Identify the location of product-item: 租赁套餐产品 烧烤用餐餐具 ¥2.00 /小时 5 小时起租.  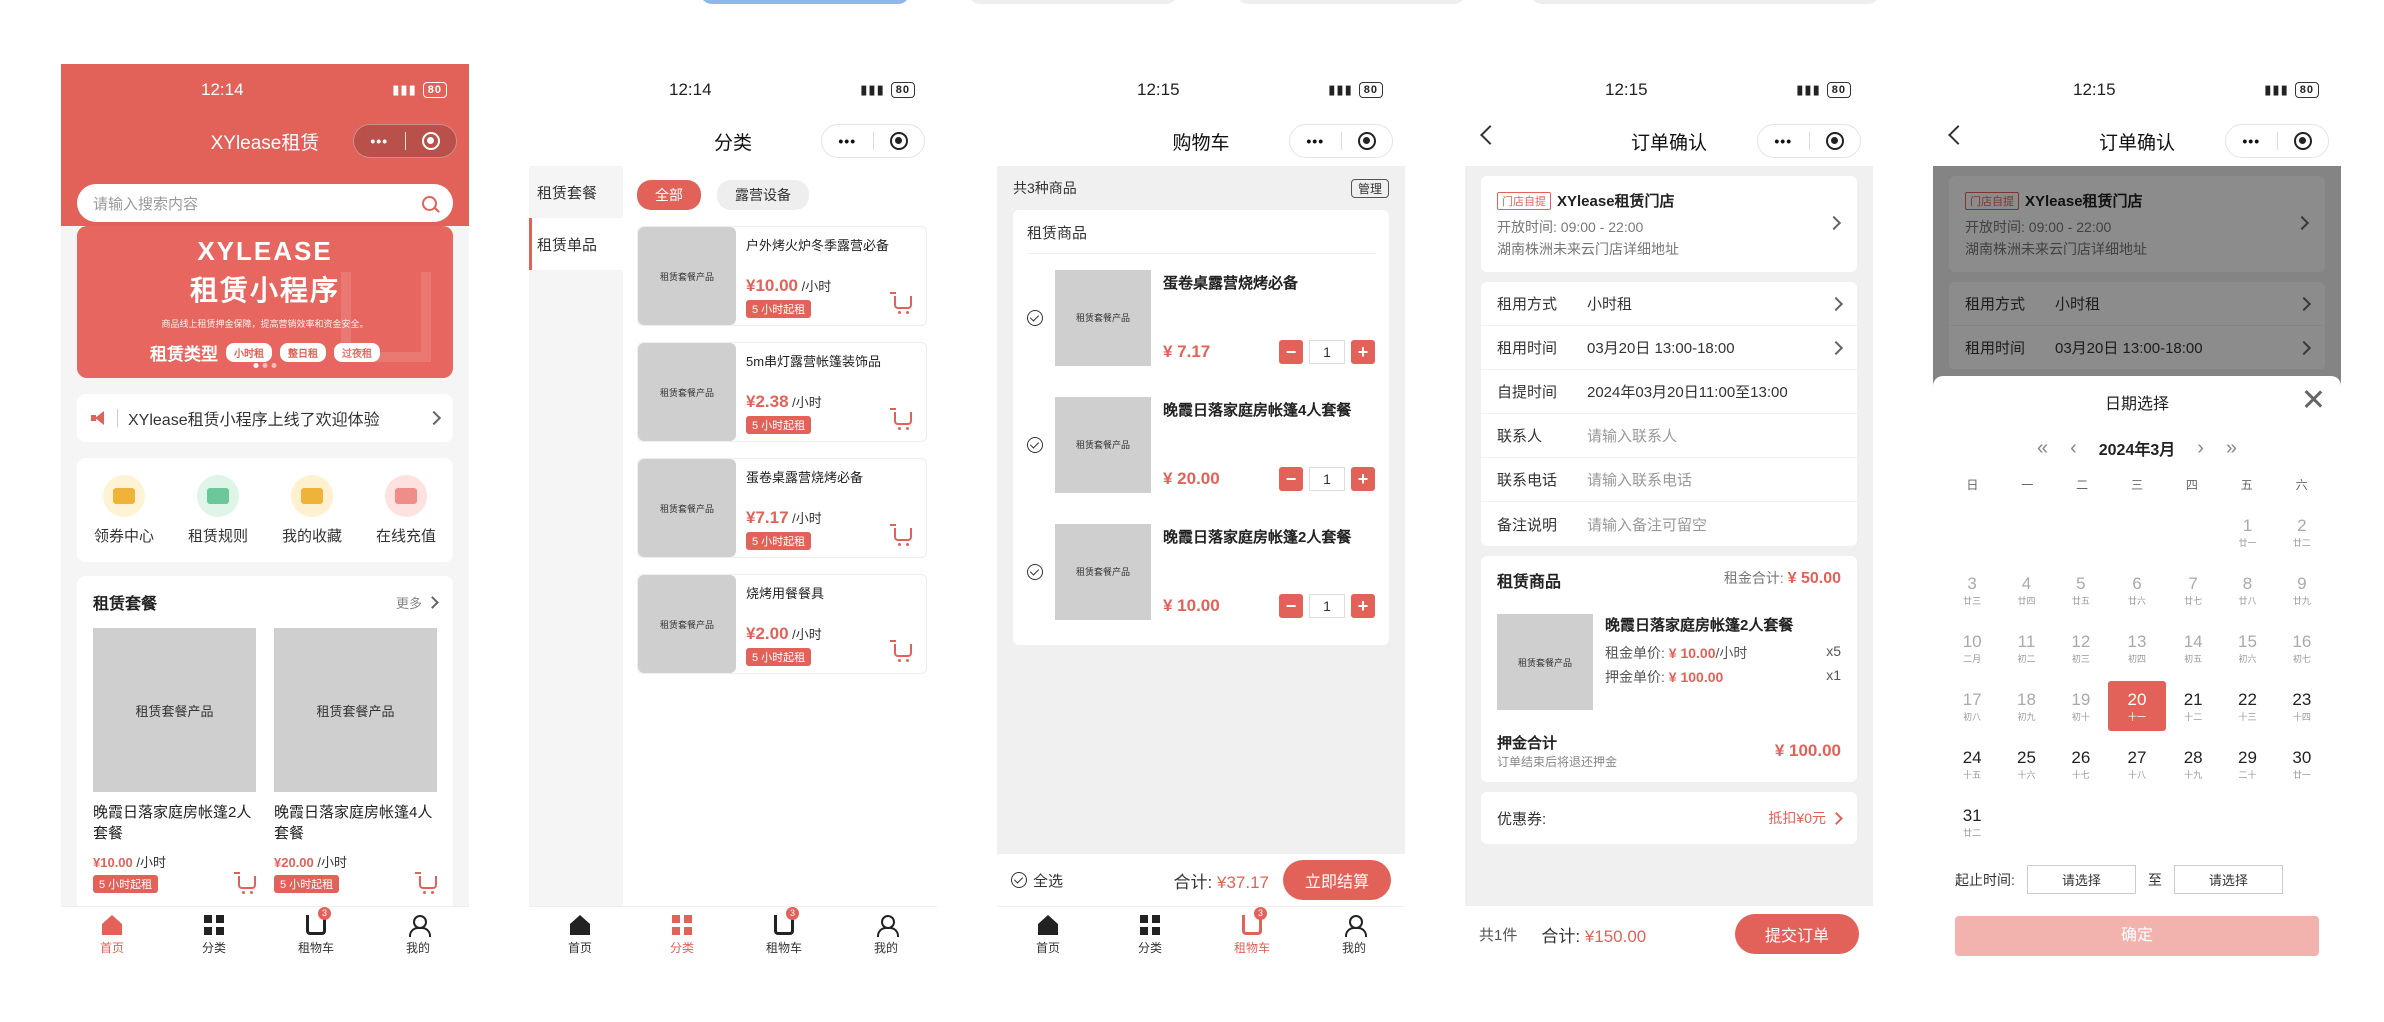
(782, 624).